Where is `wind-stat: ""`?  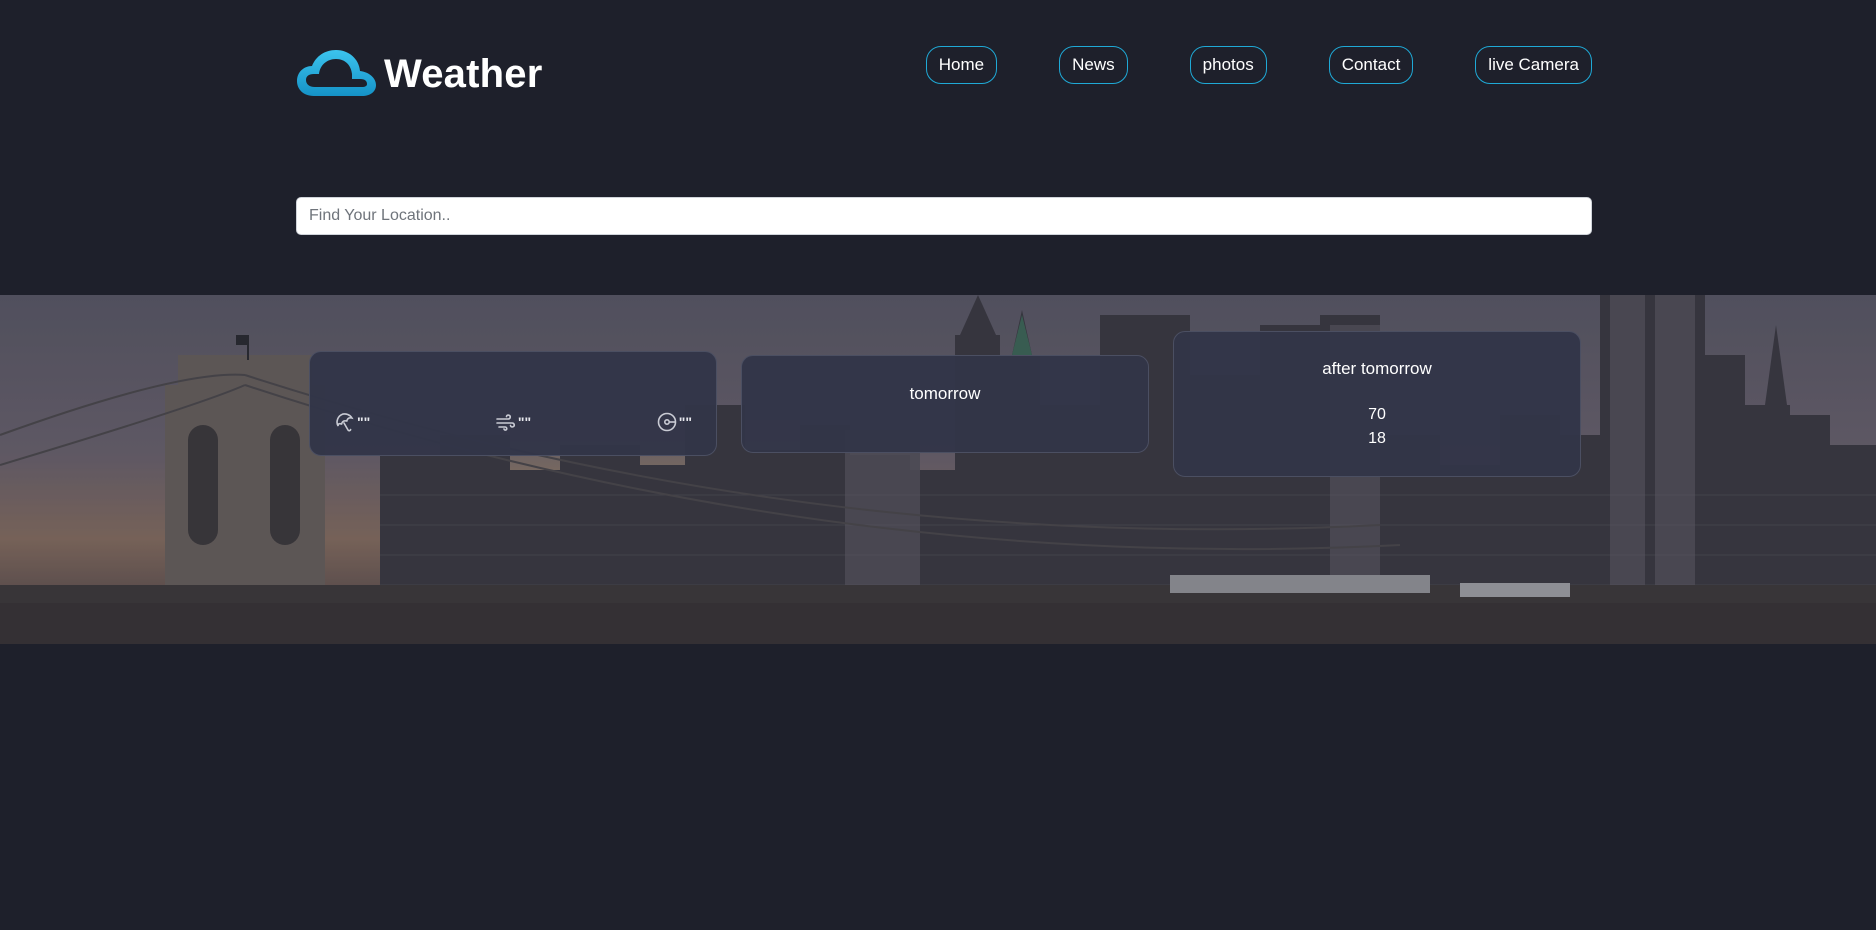
wind-stat: "" is located at coordinates (513, 422).